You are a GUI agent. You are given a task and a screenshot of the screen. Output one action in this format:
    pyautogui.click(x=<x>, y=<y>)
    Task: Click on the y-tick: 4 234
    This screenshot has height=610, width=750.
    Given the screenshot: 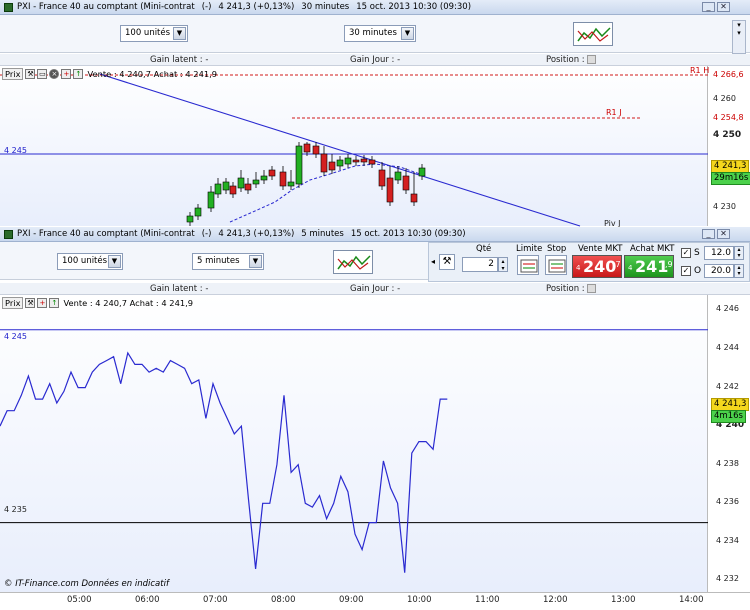 What is the action you would take?
    pyautogui.click(x=727, y=540)
    